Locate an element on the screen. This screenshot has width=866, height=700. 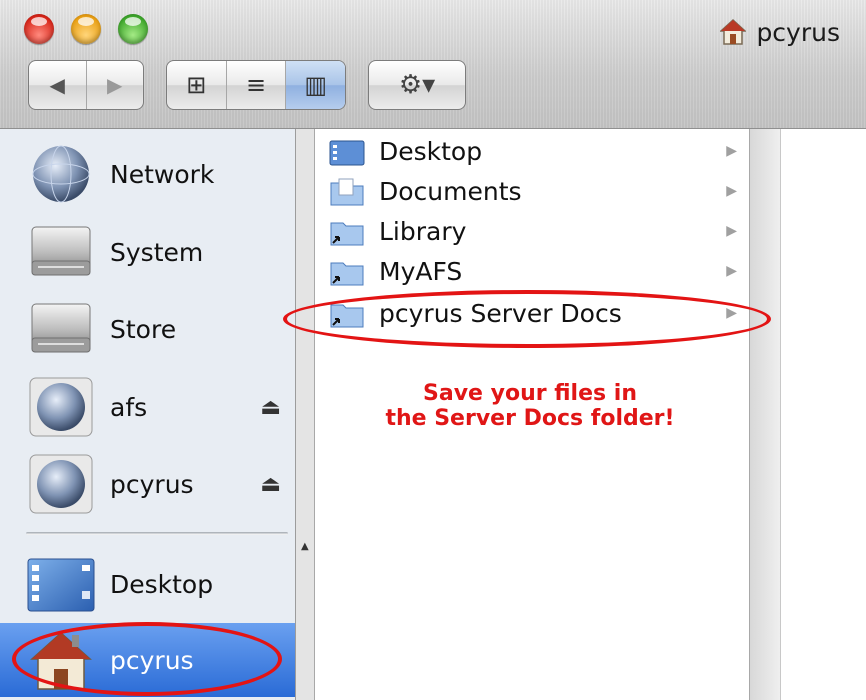
view-mode-control: ⊞ ≡ ▥ is located at coordinates (256, 85).